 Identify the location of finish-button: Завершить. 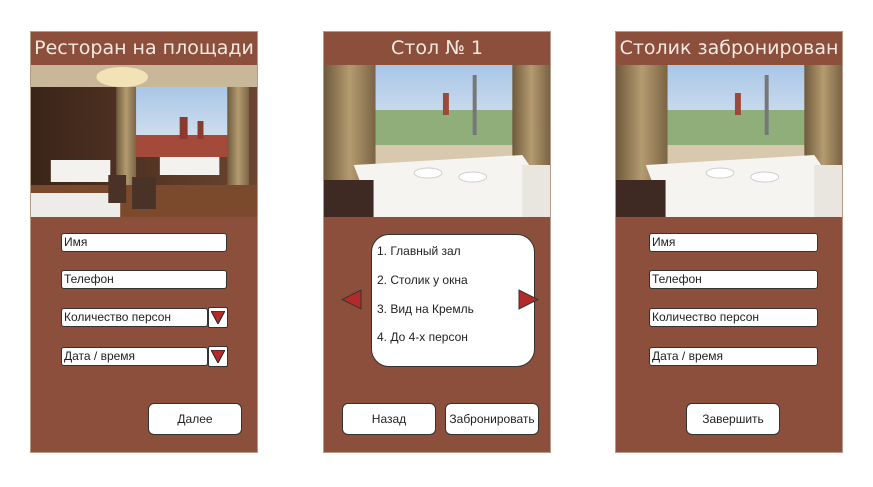
(733, 419).